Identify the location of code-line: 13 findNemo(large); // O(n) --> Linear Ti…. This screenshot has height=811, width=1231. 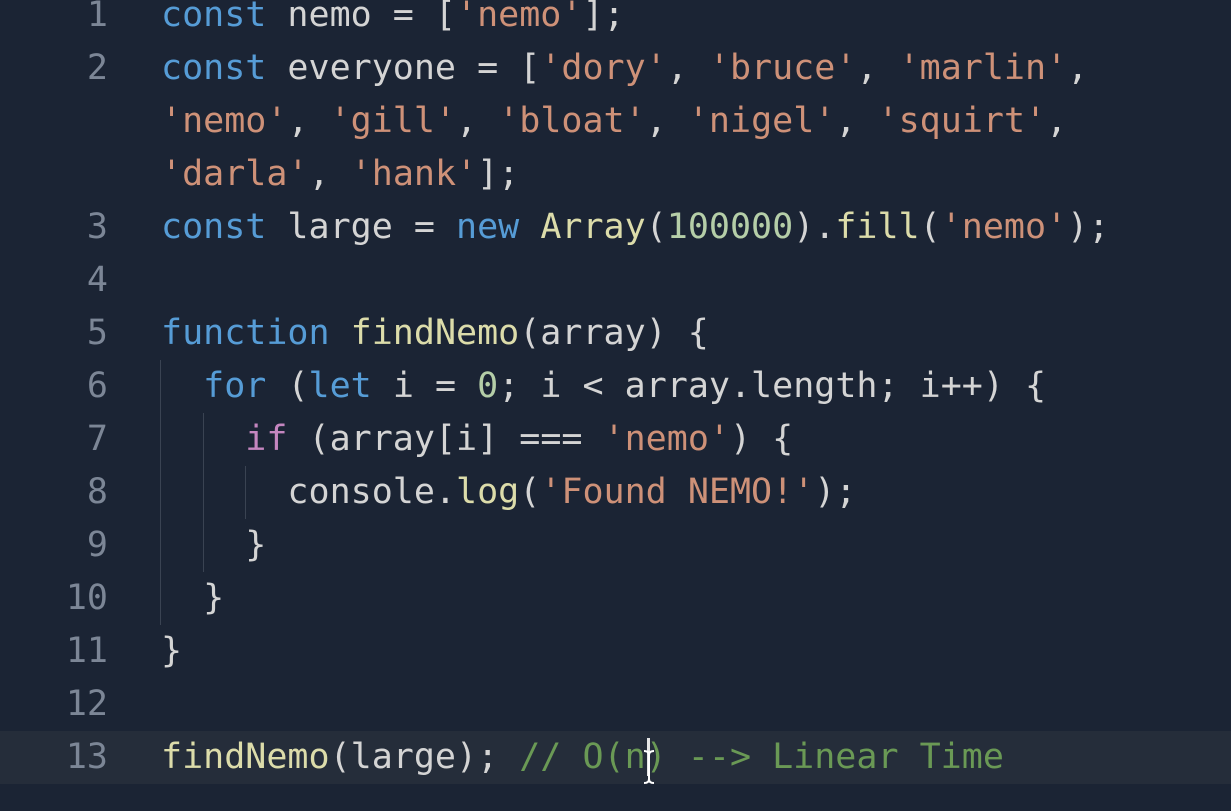
(615, 757).